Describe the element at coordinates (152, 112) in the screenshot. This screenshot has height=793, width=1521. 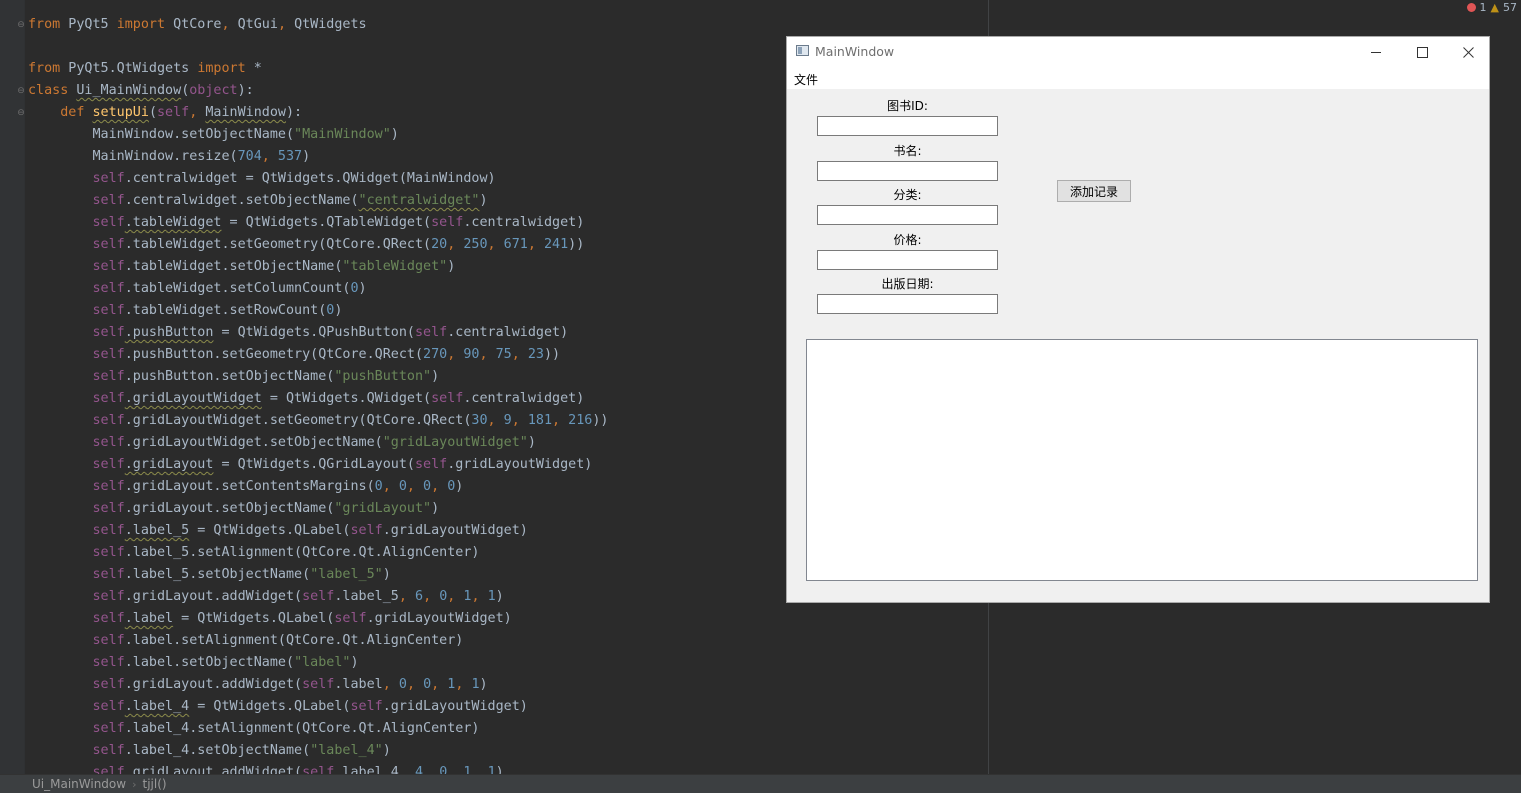
I see `code-token: (` at that location.